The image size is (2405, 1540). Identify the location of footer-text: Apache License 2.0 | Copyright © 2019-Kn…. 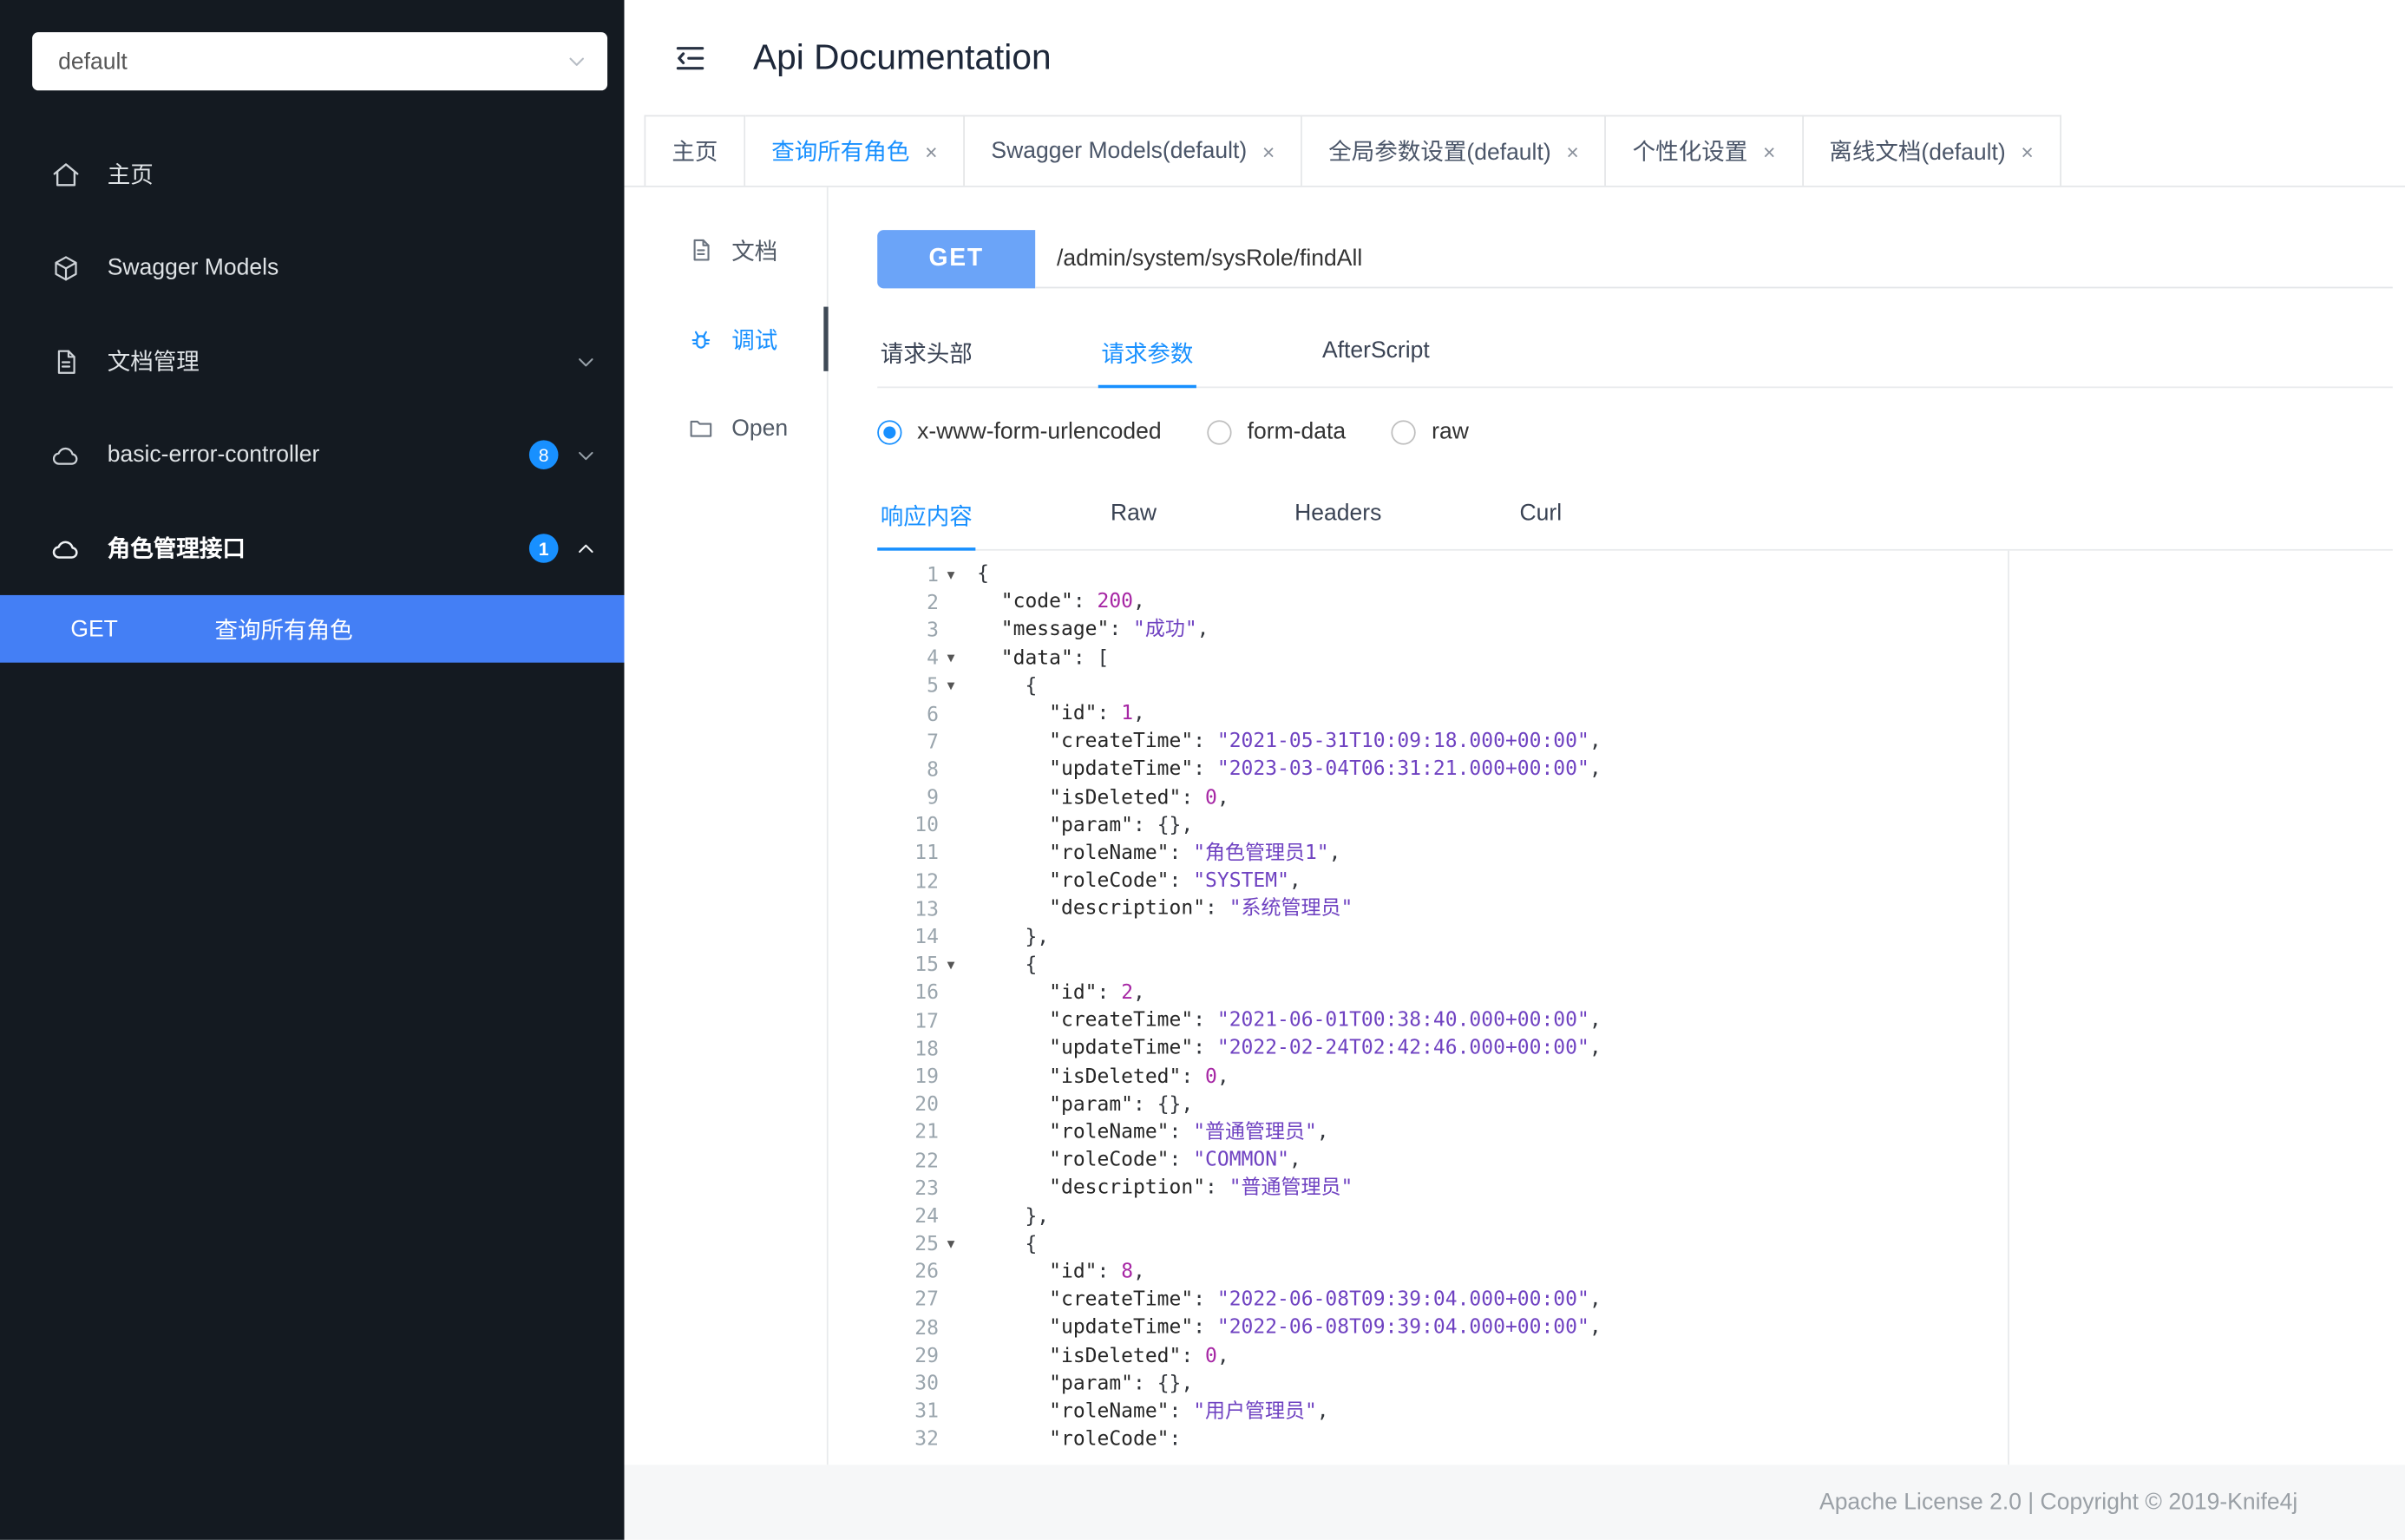
(2058, 1502).